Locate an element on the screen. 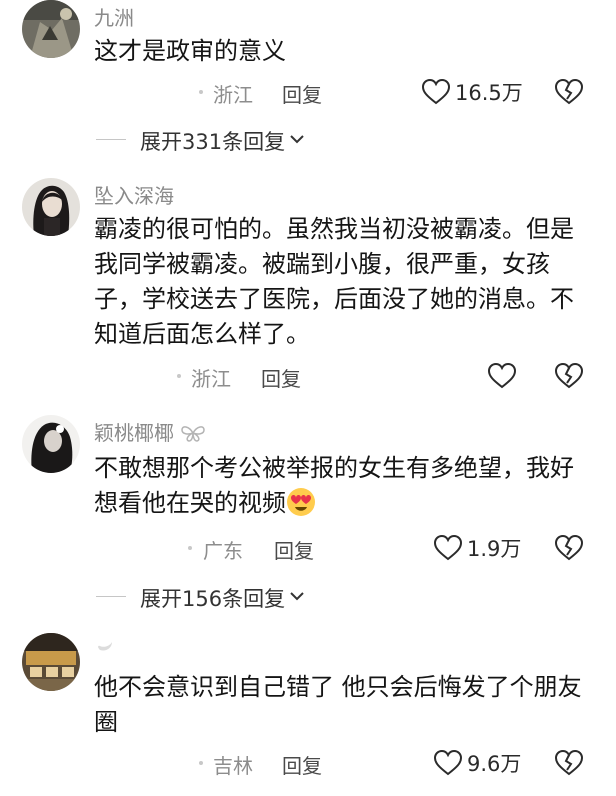 This screenshot has width=616, height=796. like-button is located at coordinates (504, 376).